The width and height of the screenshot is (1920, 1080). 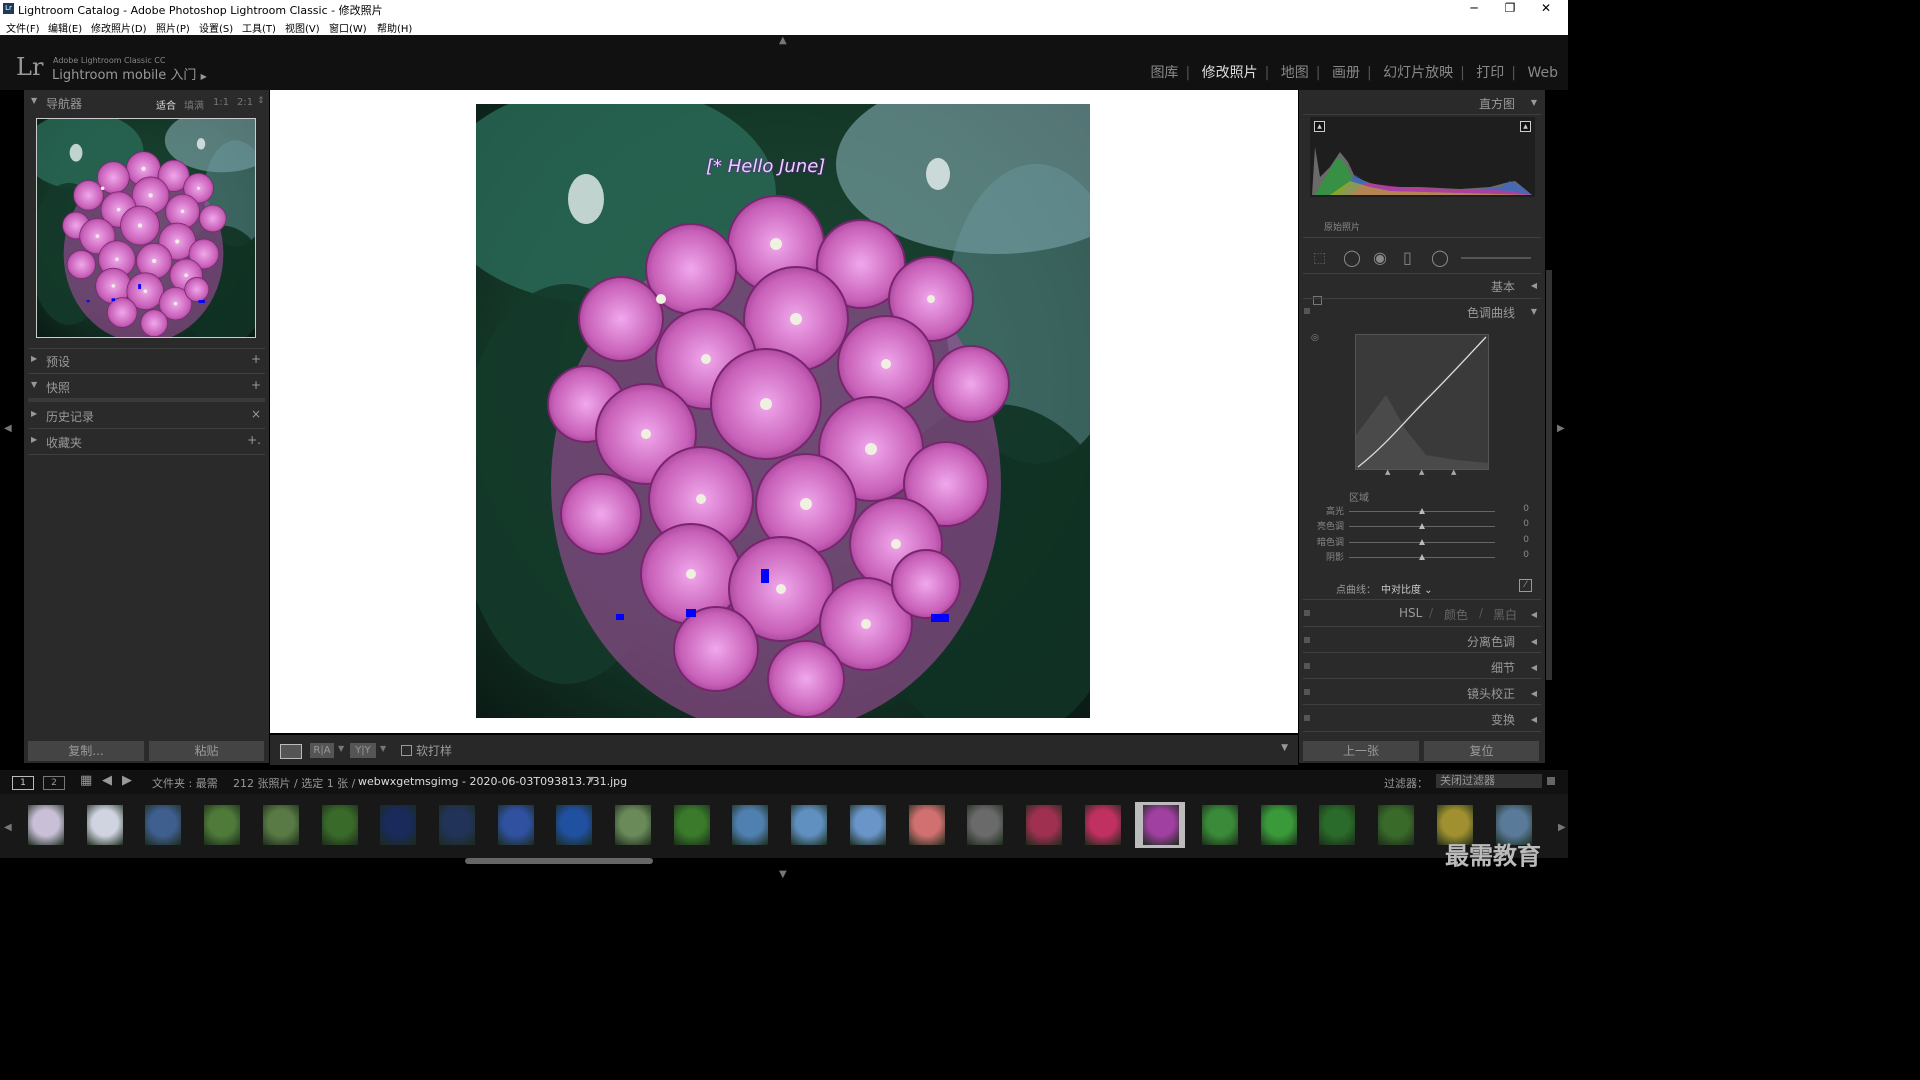 What do you see at coordinates (1525, 126) in the screenshot?
I see `highlight-clipping-icon: ▲` at bounding box center [1525, 126].